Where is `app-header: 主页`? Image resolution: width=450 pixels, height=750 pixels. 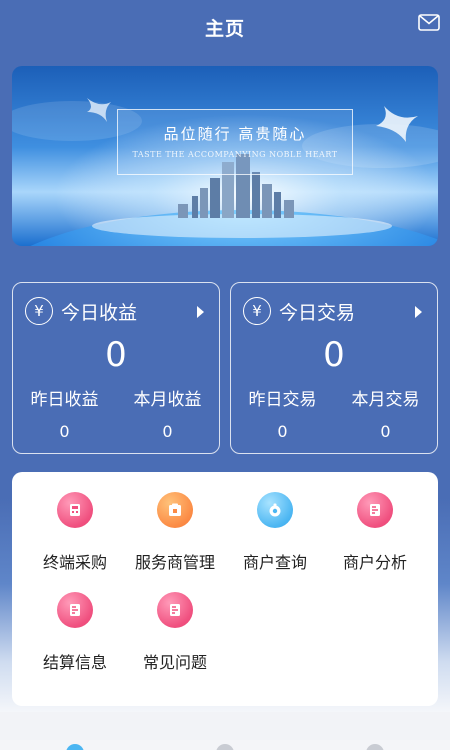
app-header: 主页 is located at coordinates (225, 27).